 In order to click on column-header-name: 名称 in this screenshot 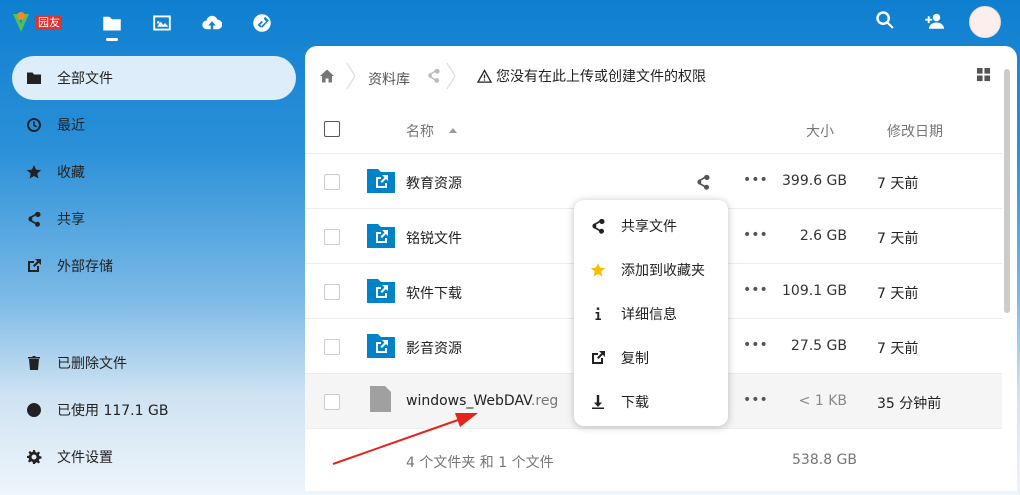, I will do `click(420, 131)`.